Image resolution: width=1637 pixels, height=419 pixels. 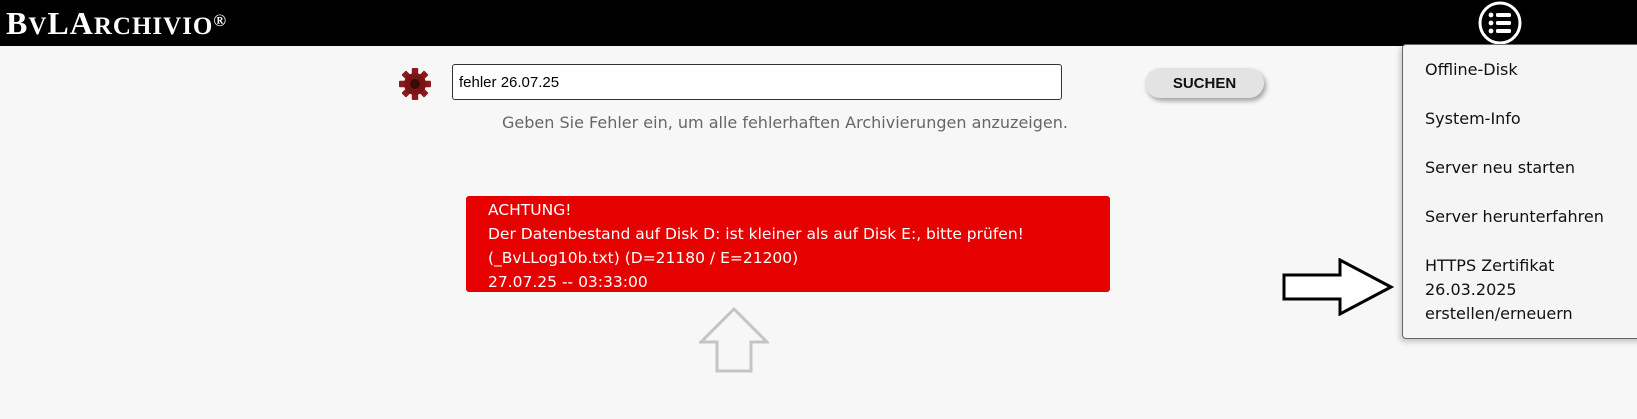 What do you see at coordinates (757, 82) in the screenshot?
I see `search-input` at bounding box center [757, 82].